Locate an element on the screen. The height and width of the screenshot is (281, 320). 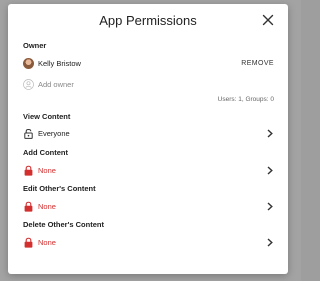
close-icon is located at coordinates (268, 20).